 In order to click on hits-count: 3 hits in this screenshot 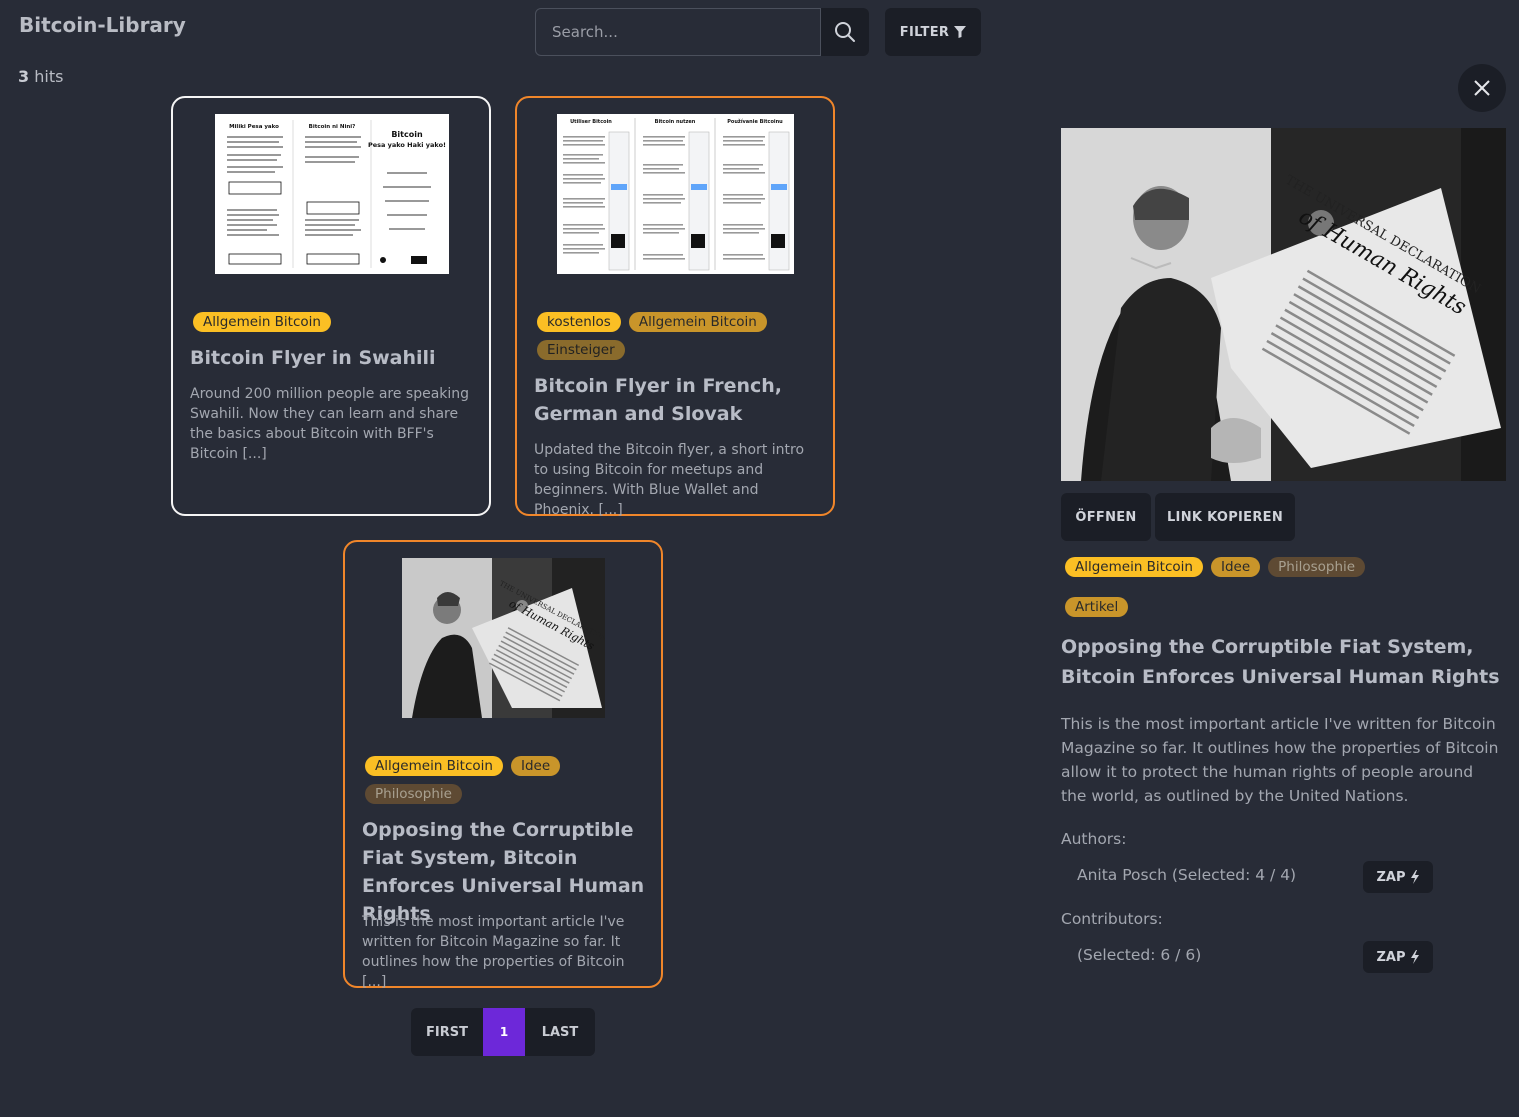, I will do `click(40, 76)`.